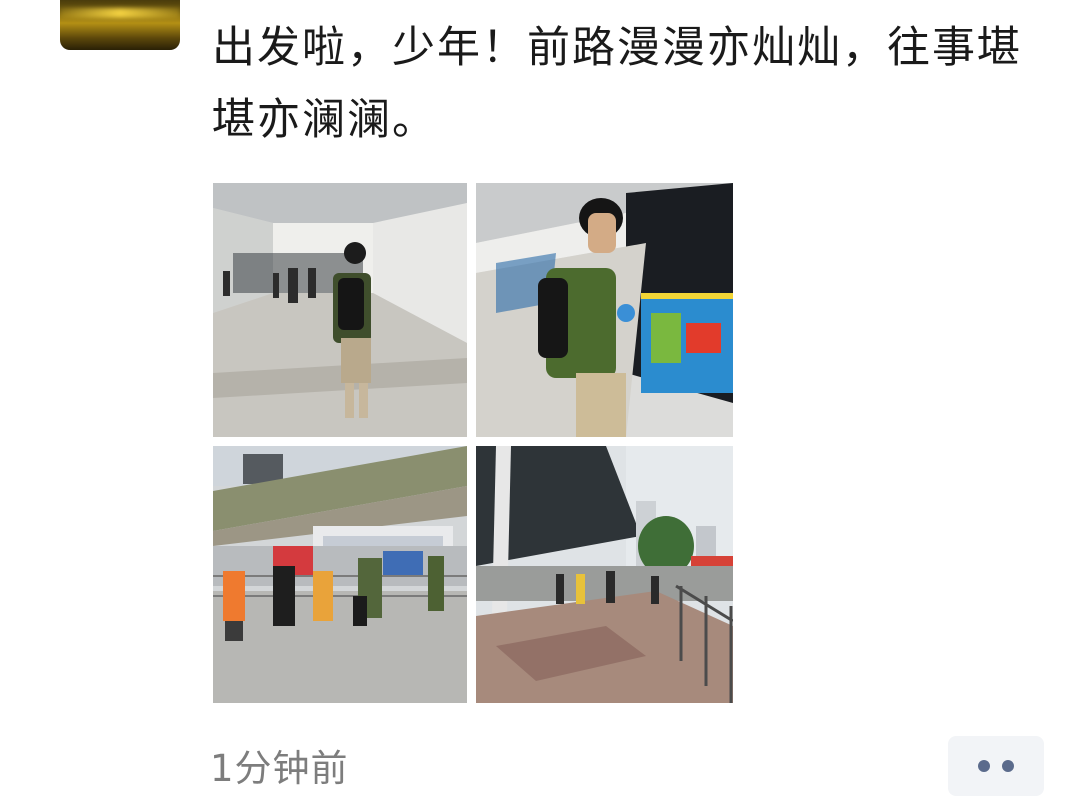  I want to click on avatar, so click(120, 25).